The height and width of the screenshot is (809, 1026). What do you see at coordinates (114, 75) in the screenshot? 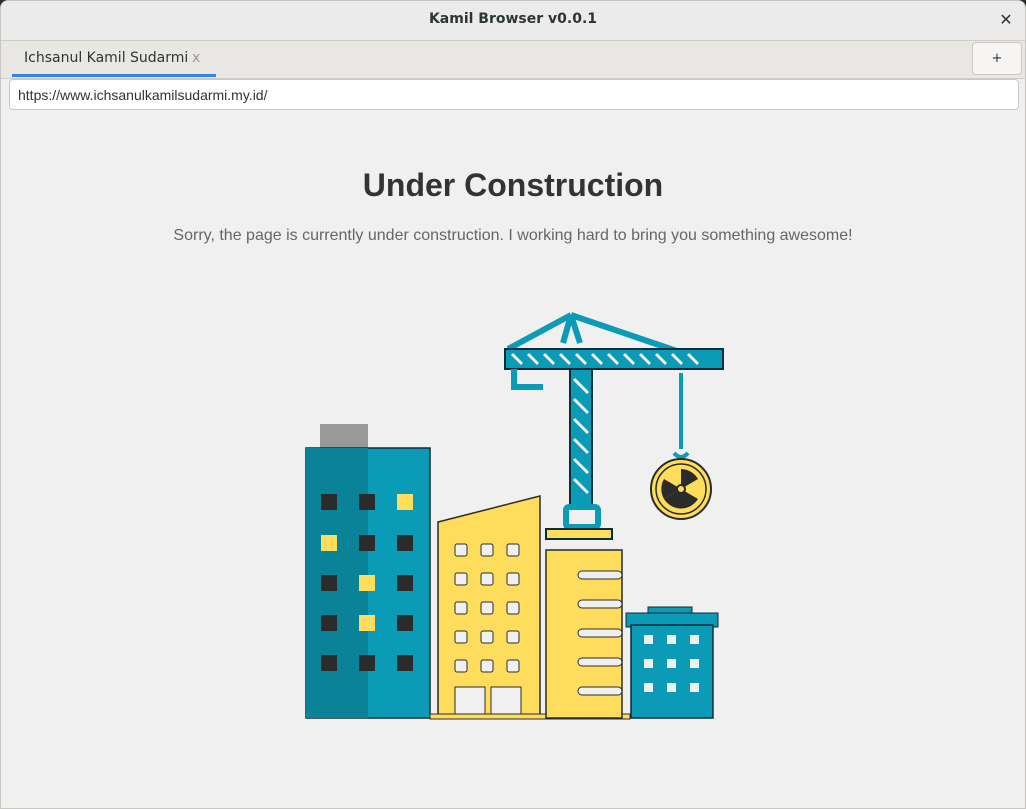
I see `active-tab-indicator` at bounding box center [114, 75].